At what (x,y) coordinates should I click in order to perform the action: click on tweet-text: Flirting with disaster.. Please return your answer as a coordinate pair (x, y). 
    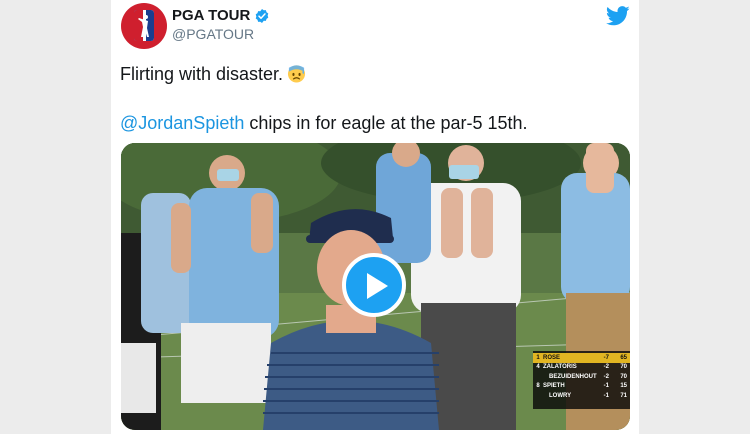
    Looking at the image, I should click on (202, 74).